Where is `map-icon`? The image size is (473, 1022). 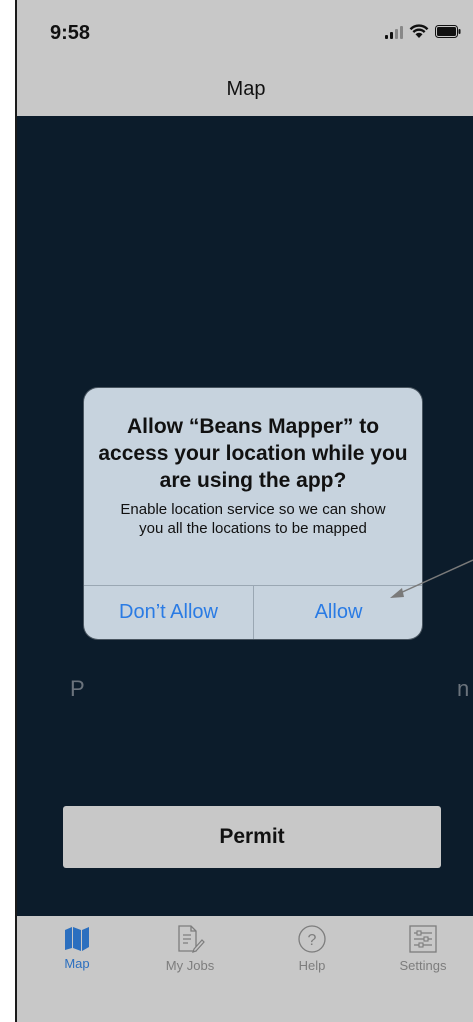 map-icon is located at coordinates (77, 939).